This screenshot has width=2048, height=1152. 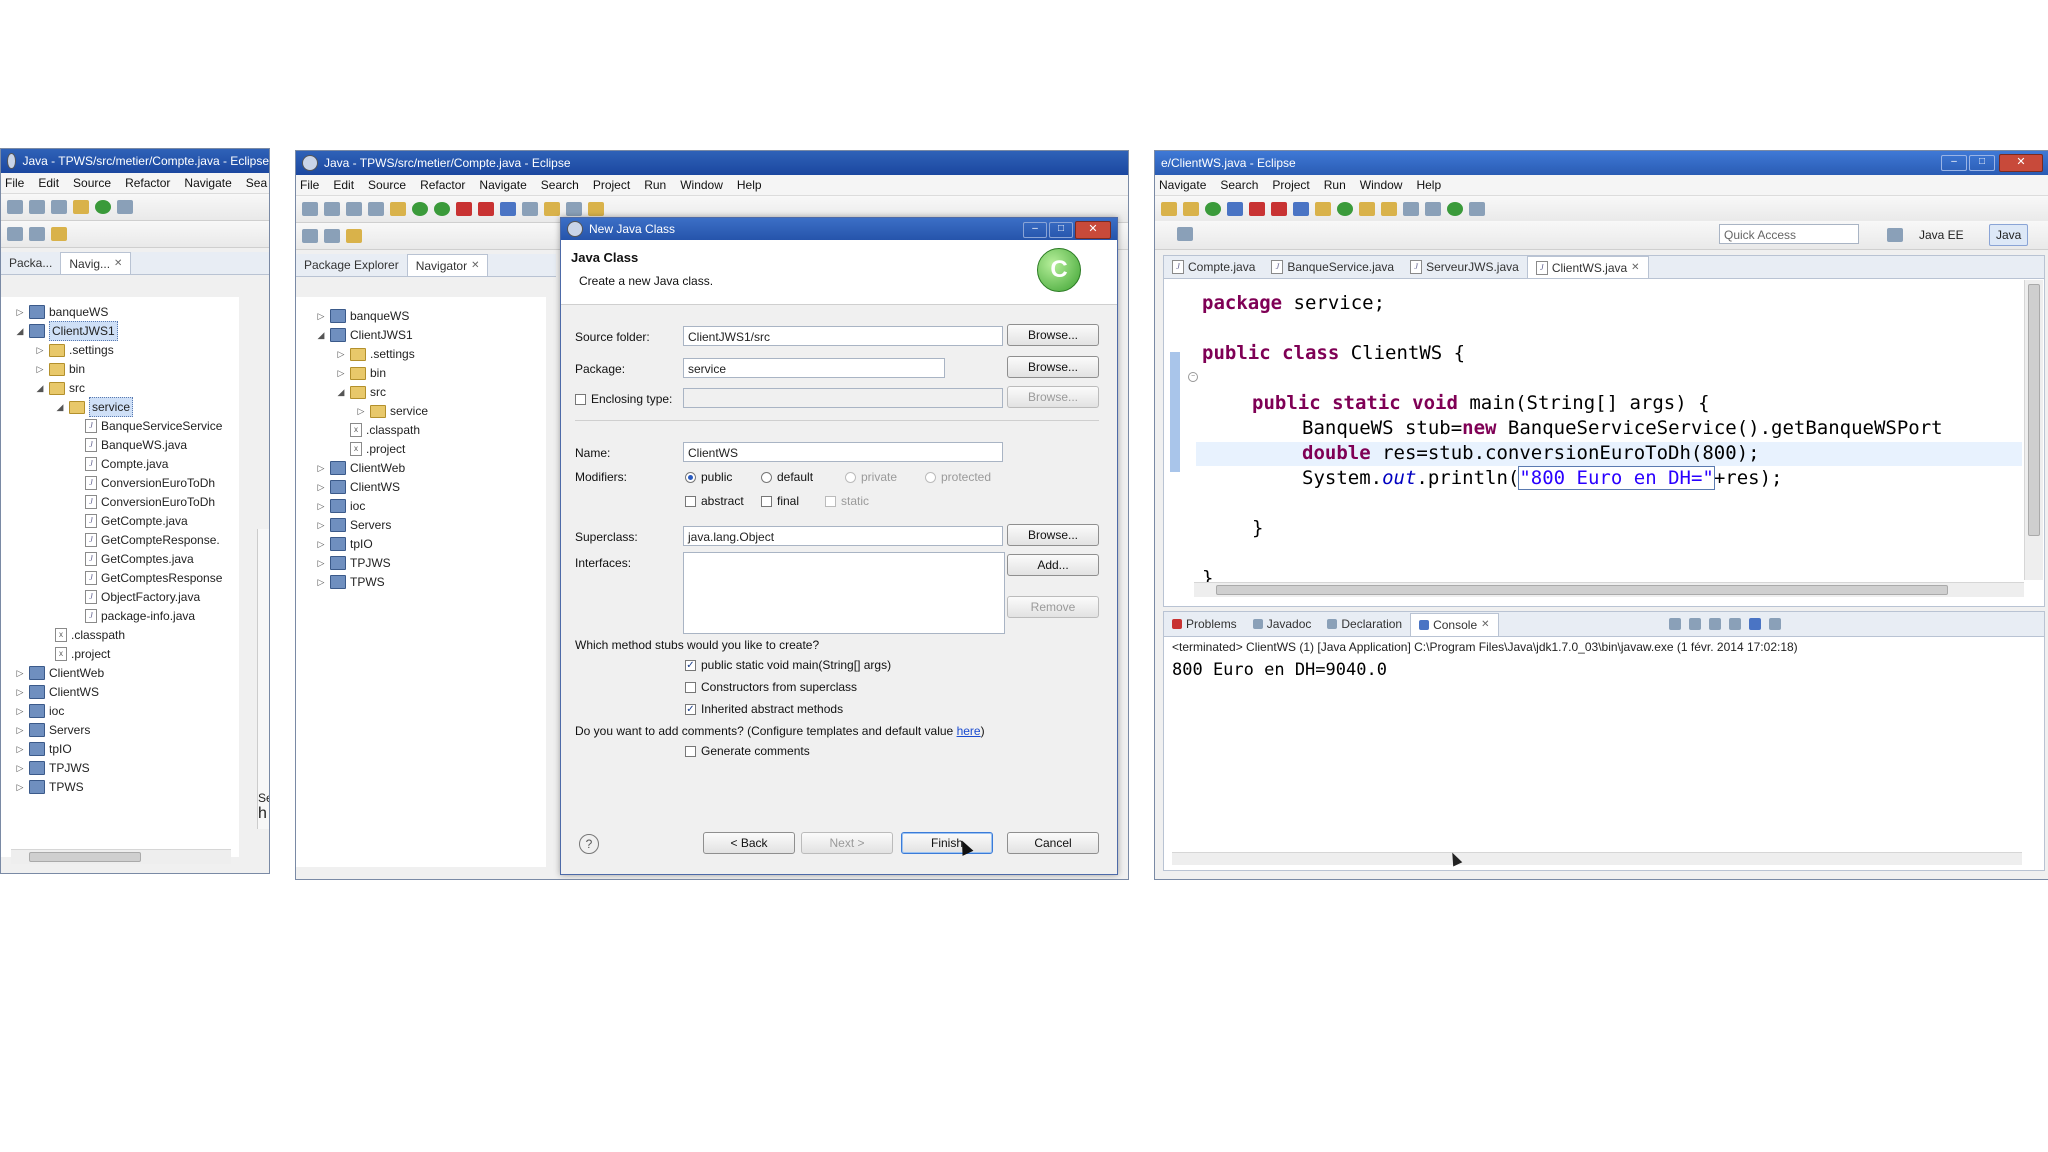 I want to click on modifier-public-radio, so click(x=690, y=477).